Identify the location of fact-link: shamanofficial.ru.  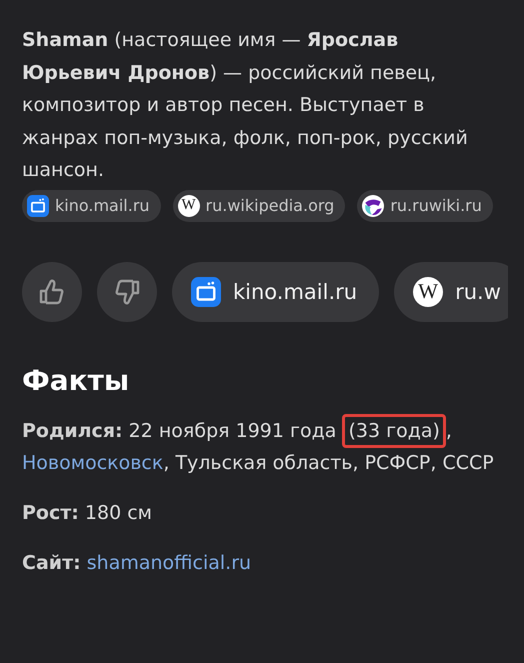
(169, 563).